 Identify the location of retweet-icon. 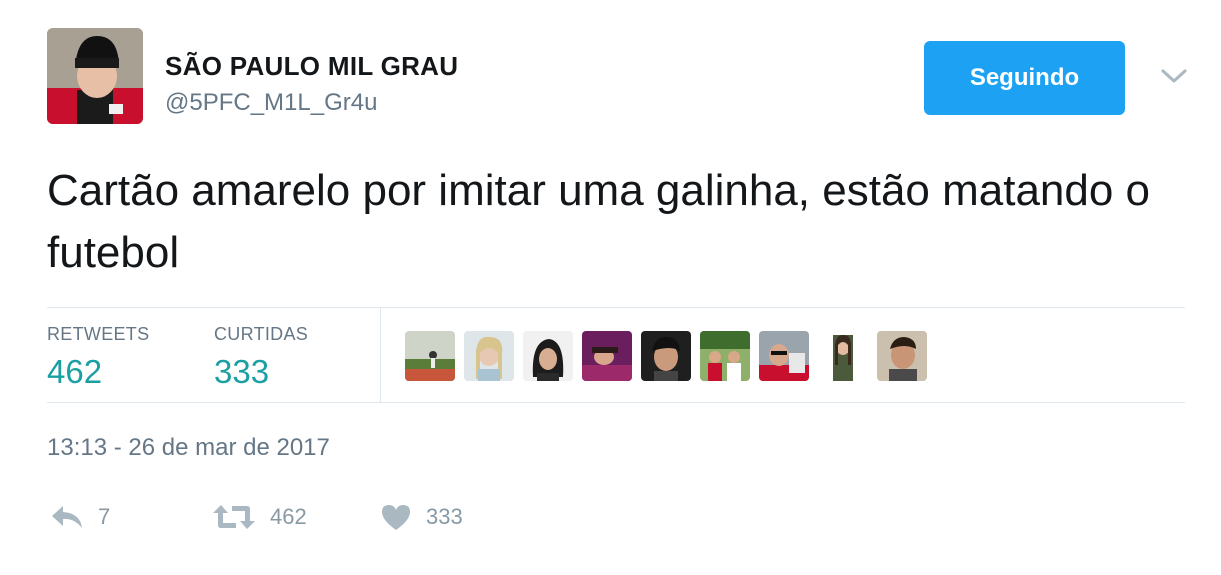
(234, 517).